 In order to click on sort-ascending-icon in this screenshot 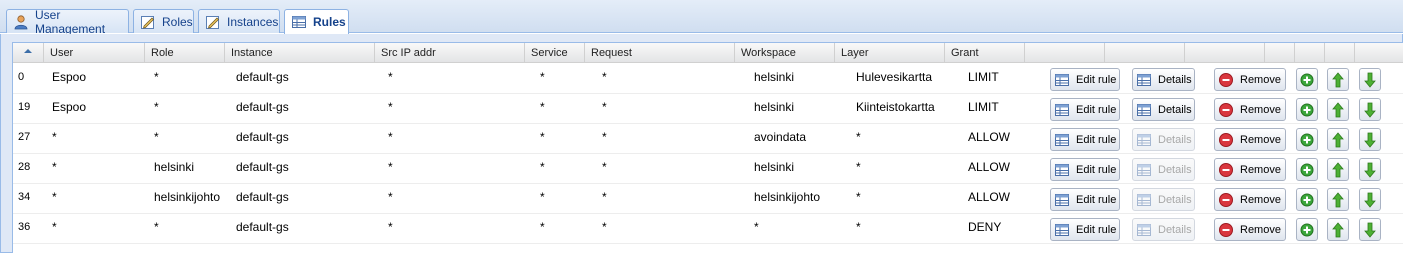, I will do `click(28, 51)`.